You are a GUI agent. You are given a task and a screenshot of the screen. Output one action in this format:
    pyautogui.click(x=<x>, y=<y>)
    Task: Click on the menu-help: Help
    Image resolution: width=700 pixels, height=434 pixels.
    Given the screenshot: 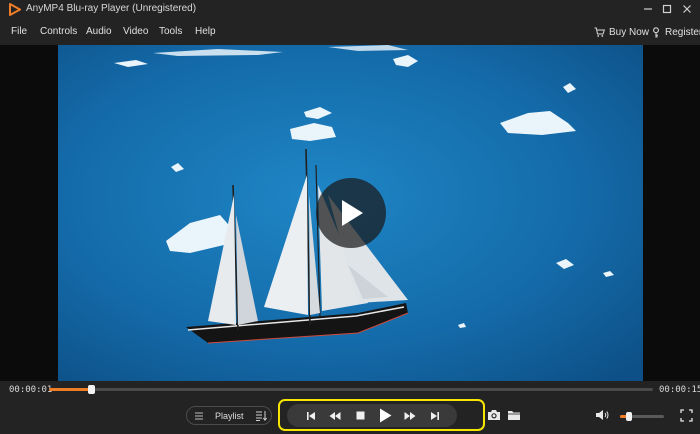 What is the action you would take?
    pyautogui.click(x=205, y=31)
    